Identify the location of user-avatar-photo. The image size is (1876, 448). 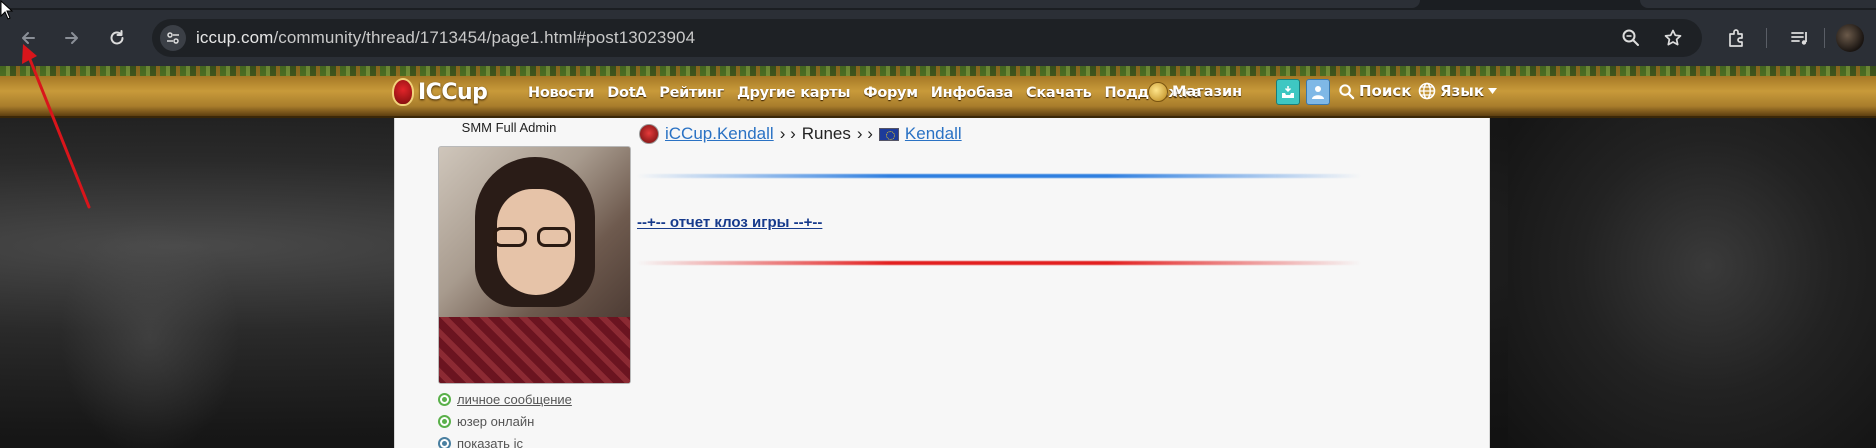
(534, 265).